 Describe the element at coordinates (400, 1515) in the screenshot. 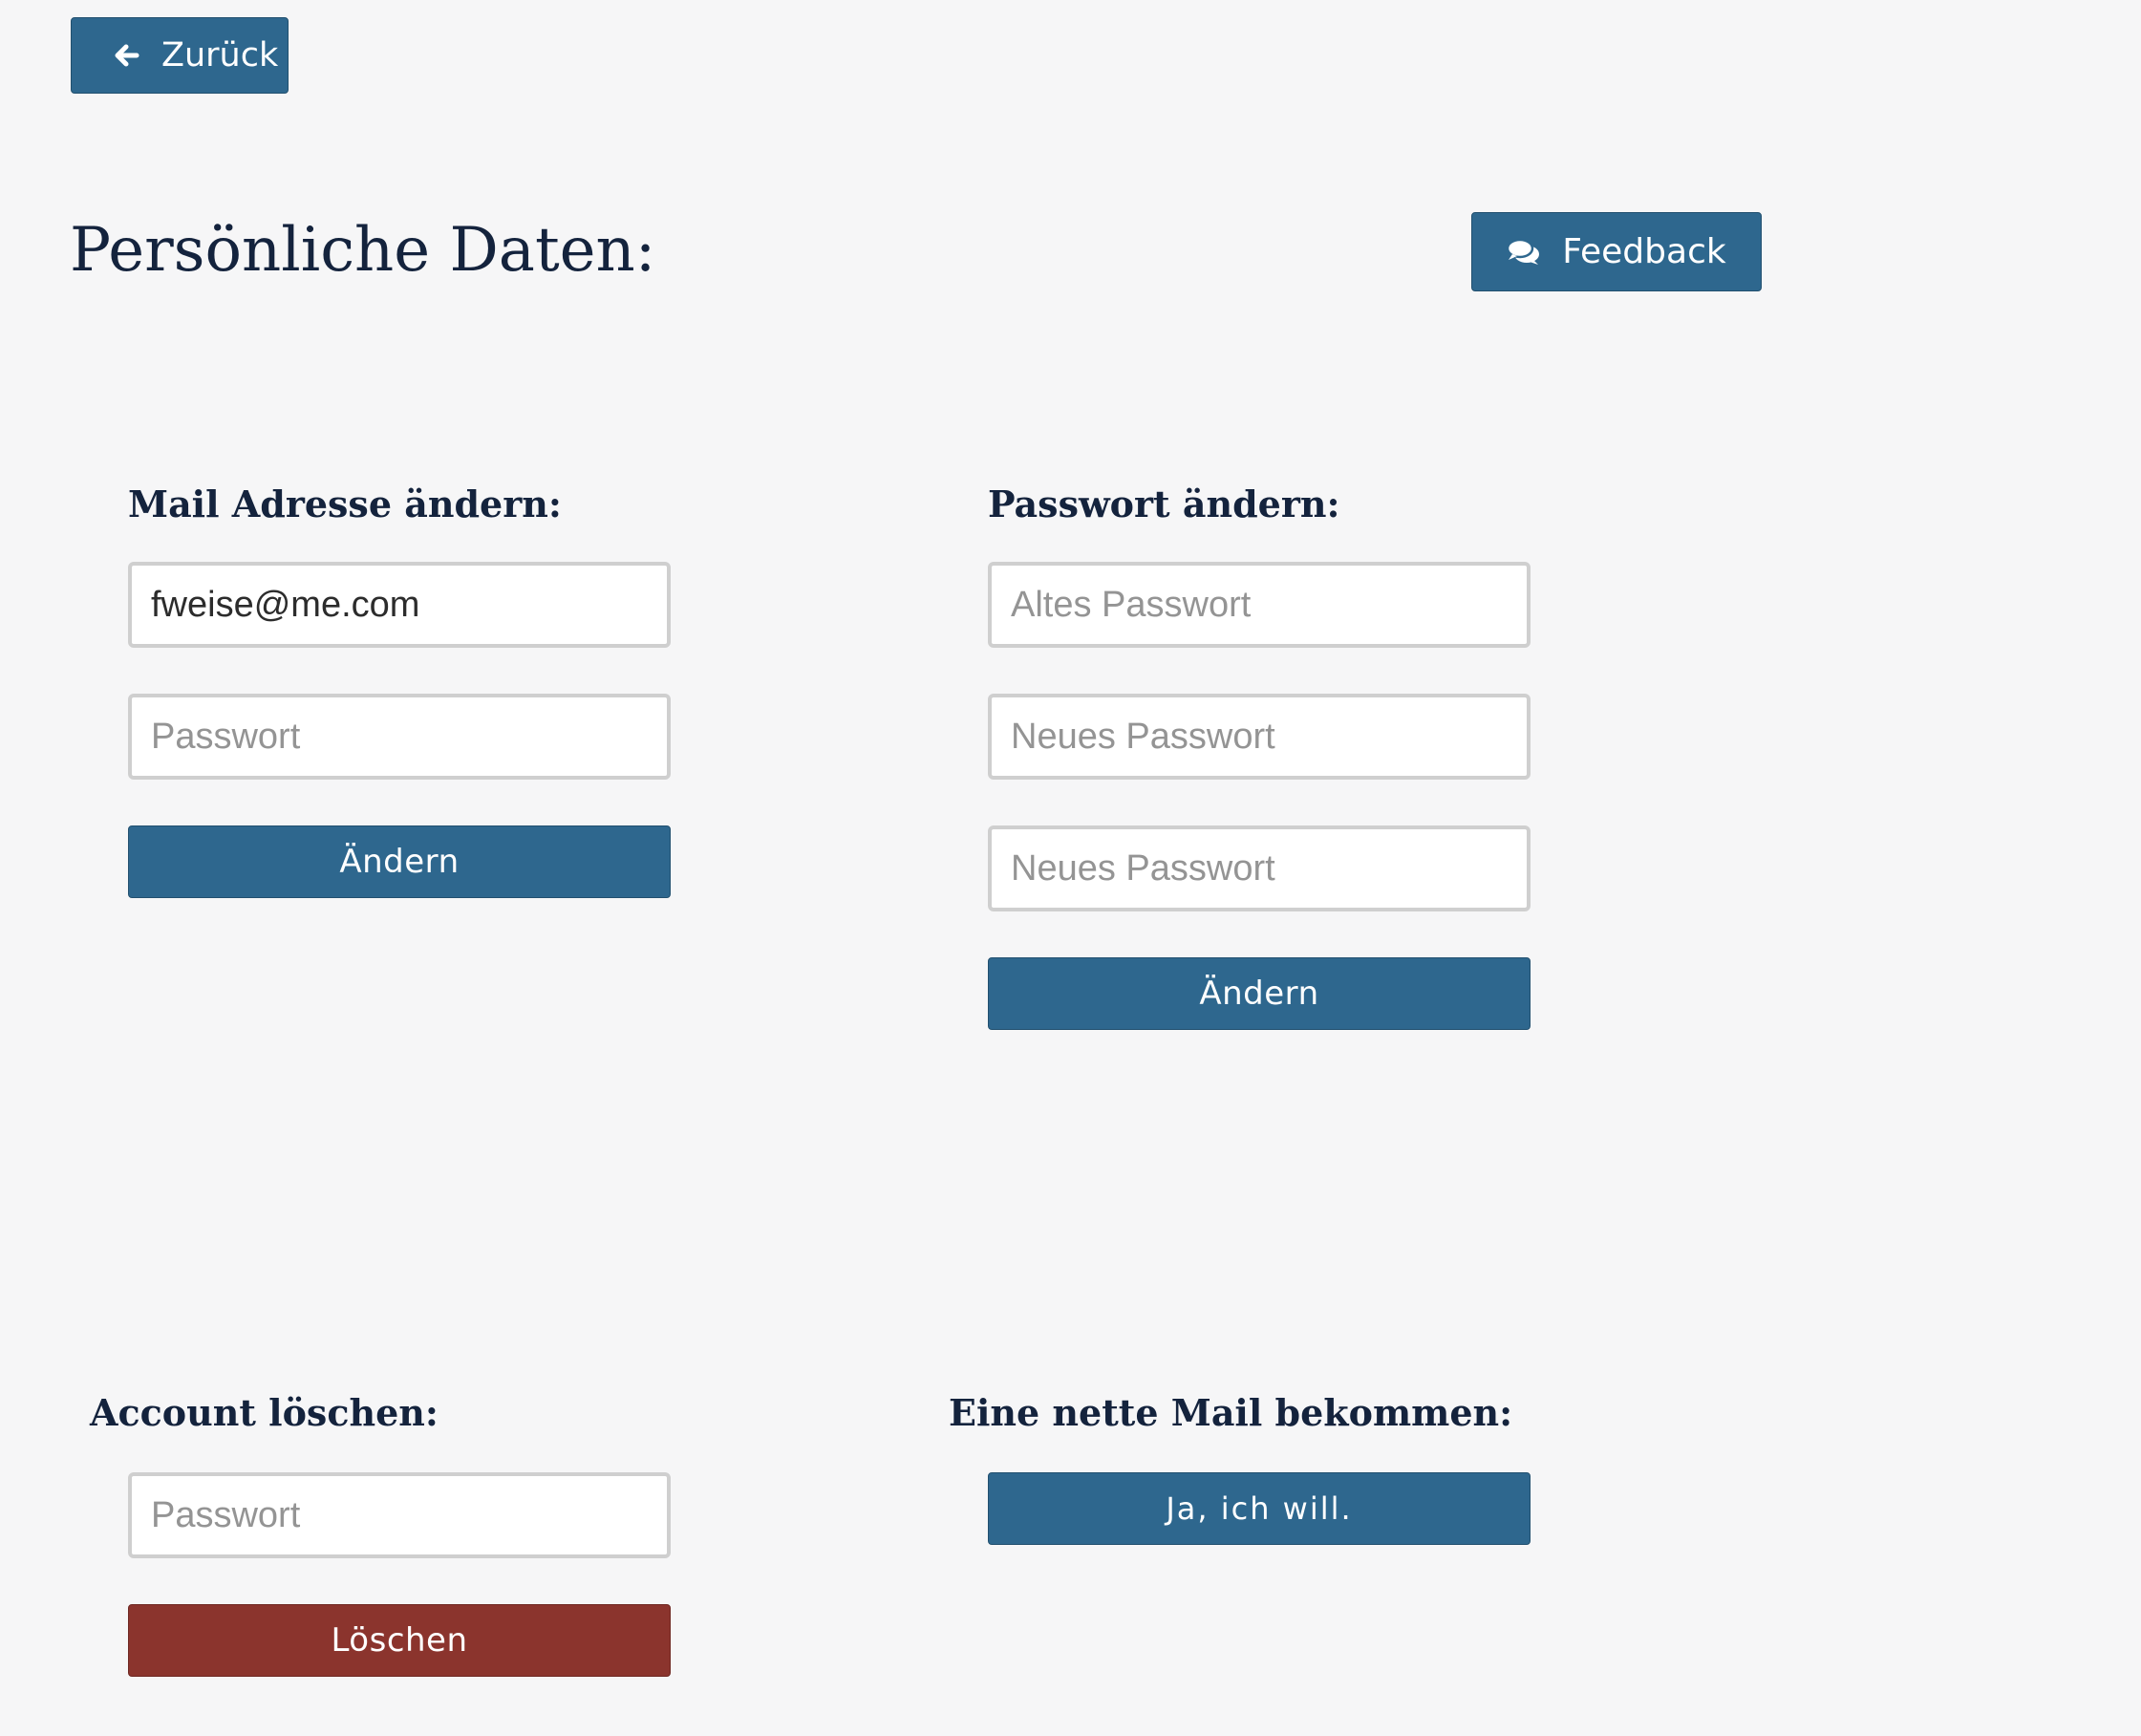

I see `delete-password-field` at that location.